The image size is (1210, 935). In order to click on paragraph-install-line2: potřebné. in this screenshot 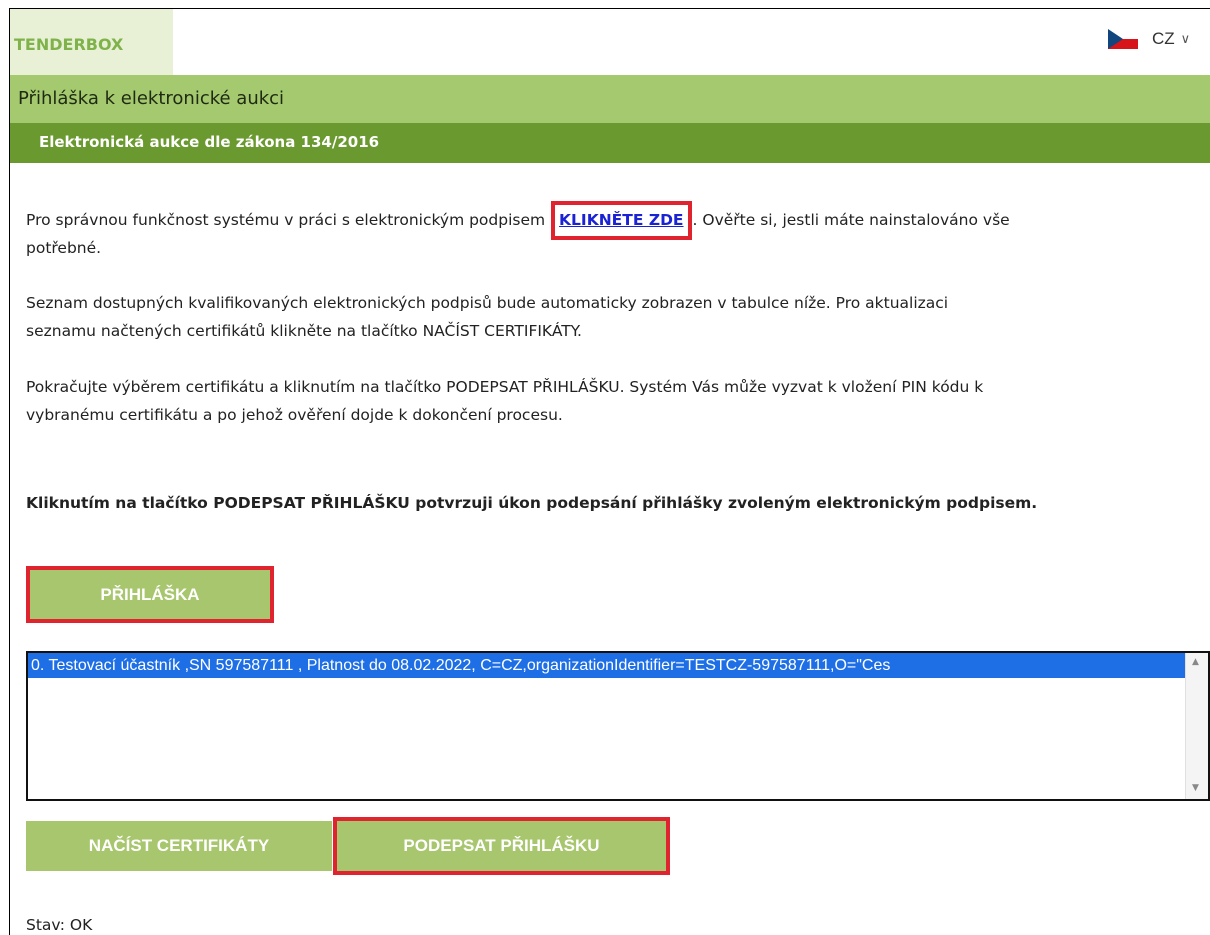, I will do `click(64, 248)`.